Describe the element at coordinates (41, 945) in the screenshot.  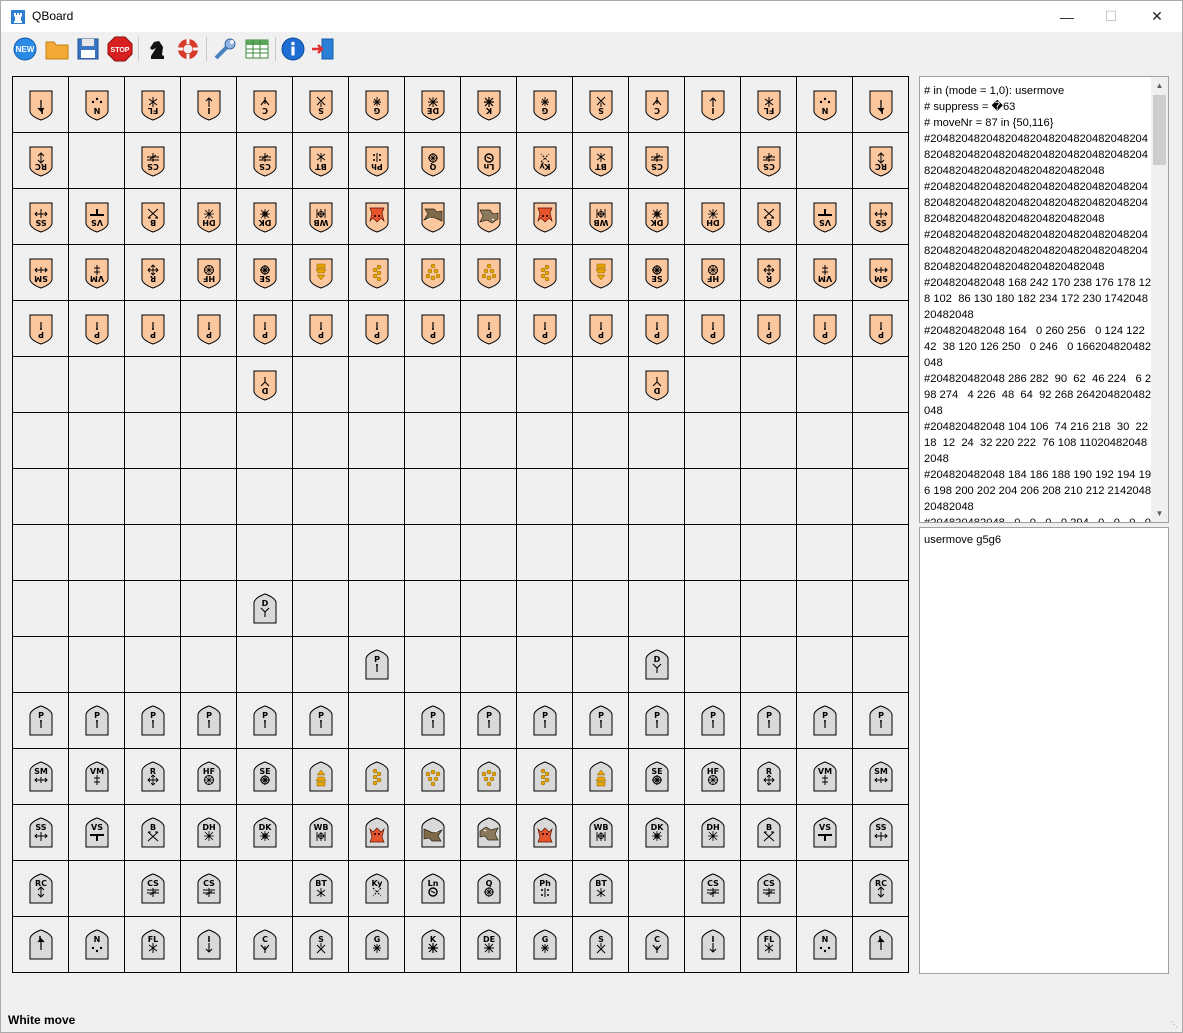
I see `white-l-piece-icon: L` at that location.